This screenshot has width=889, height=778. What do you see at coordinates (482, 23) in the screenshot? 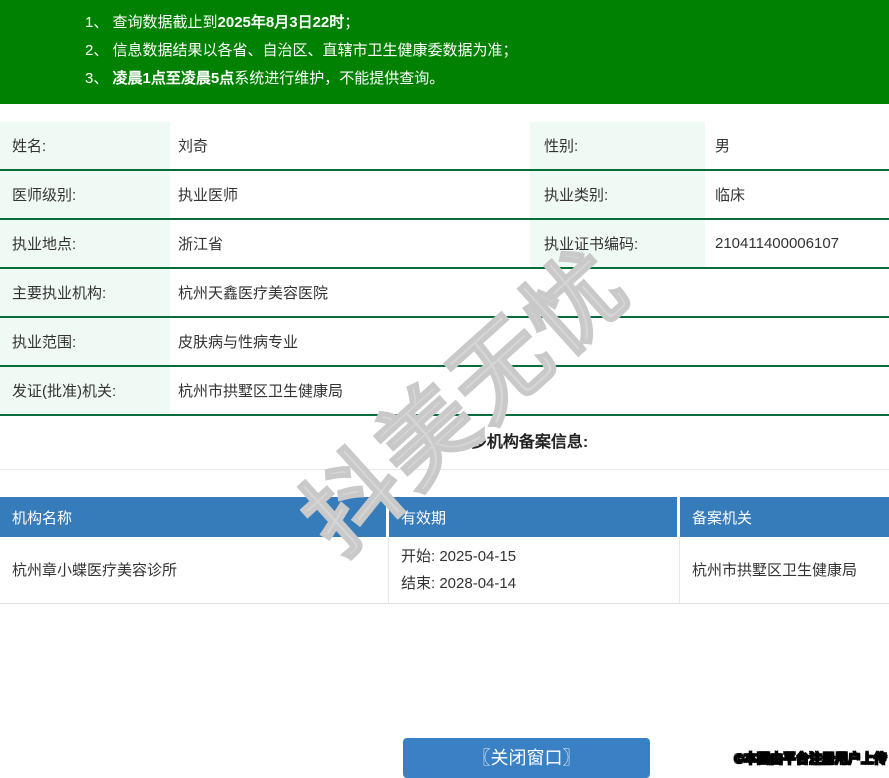
I see `notice-line-1: 1、 查询数据截止到2025年8月3日22时；` at bounding box center [482, 23].